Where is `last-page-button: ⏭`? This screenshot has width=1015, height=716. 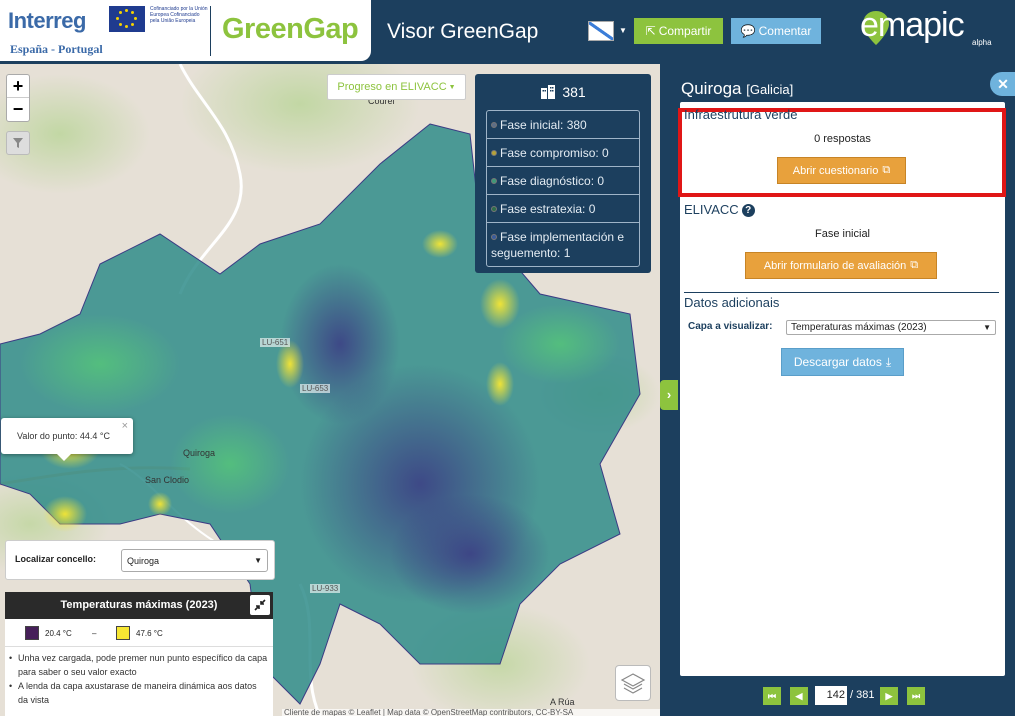 last-page-button: ⏭ is located at coordinates (916, 696).